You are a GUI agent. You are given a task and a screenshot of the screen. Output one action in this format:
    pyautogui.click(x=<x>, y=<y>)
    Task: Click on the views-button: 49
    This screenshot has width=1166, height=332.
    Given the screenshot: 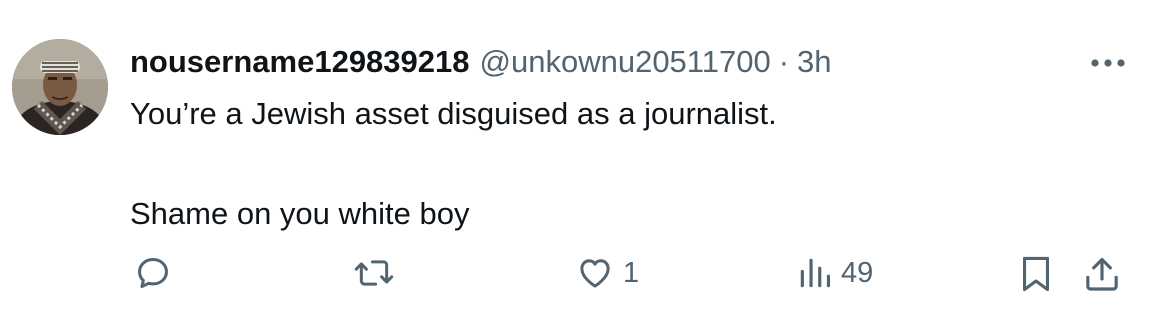 What is the action you would take?
    pyautogui.click(x=835, y=273)
    